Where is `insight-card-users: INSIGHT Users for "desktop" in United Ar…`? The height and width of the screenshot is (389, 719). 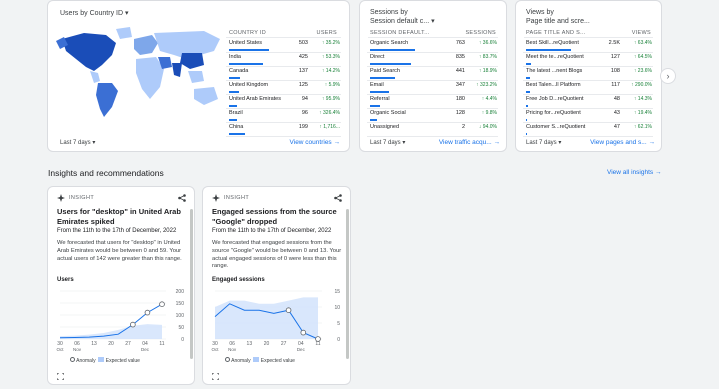 insight-card-users: INSIGHT Users for "desktop" in United Ar… is located at coordinates (121, 285).